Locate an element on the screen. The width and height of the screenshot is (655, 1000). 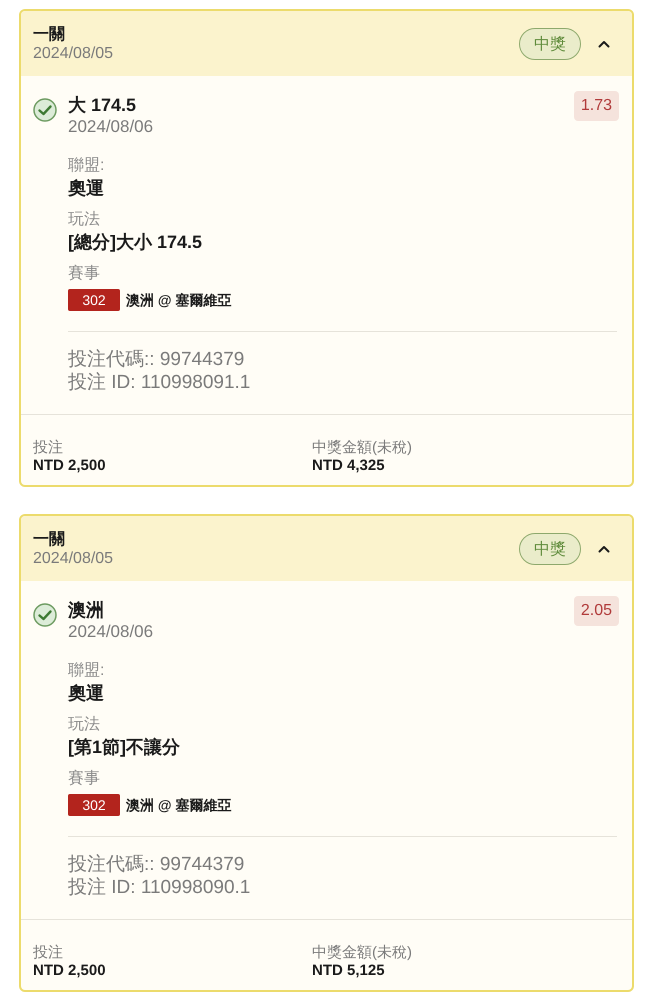
summary-value: NTD 4,325 is located at coordinates (349, 465).